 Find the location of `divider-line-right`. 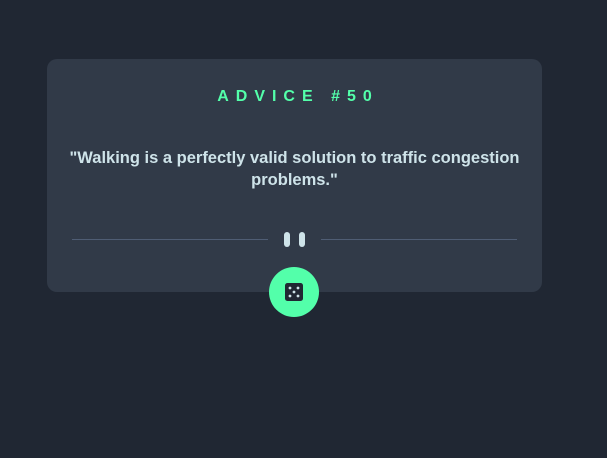

divider-line-right is located at coordinates (419, 239).